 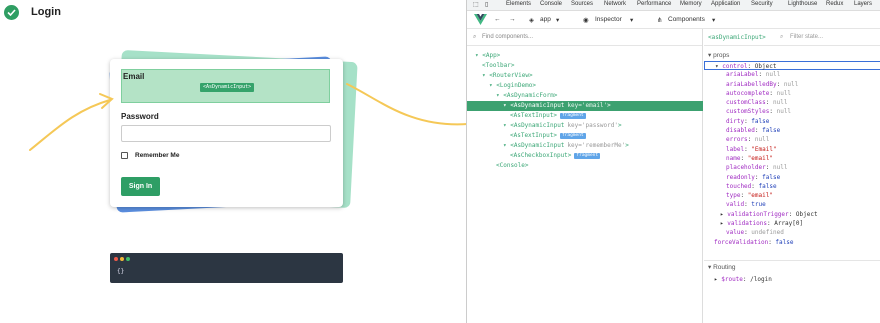 I want to click on vue-logo-icon, so click(x=480, y=19).